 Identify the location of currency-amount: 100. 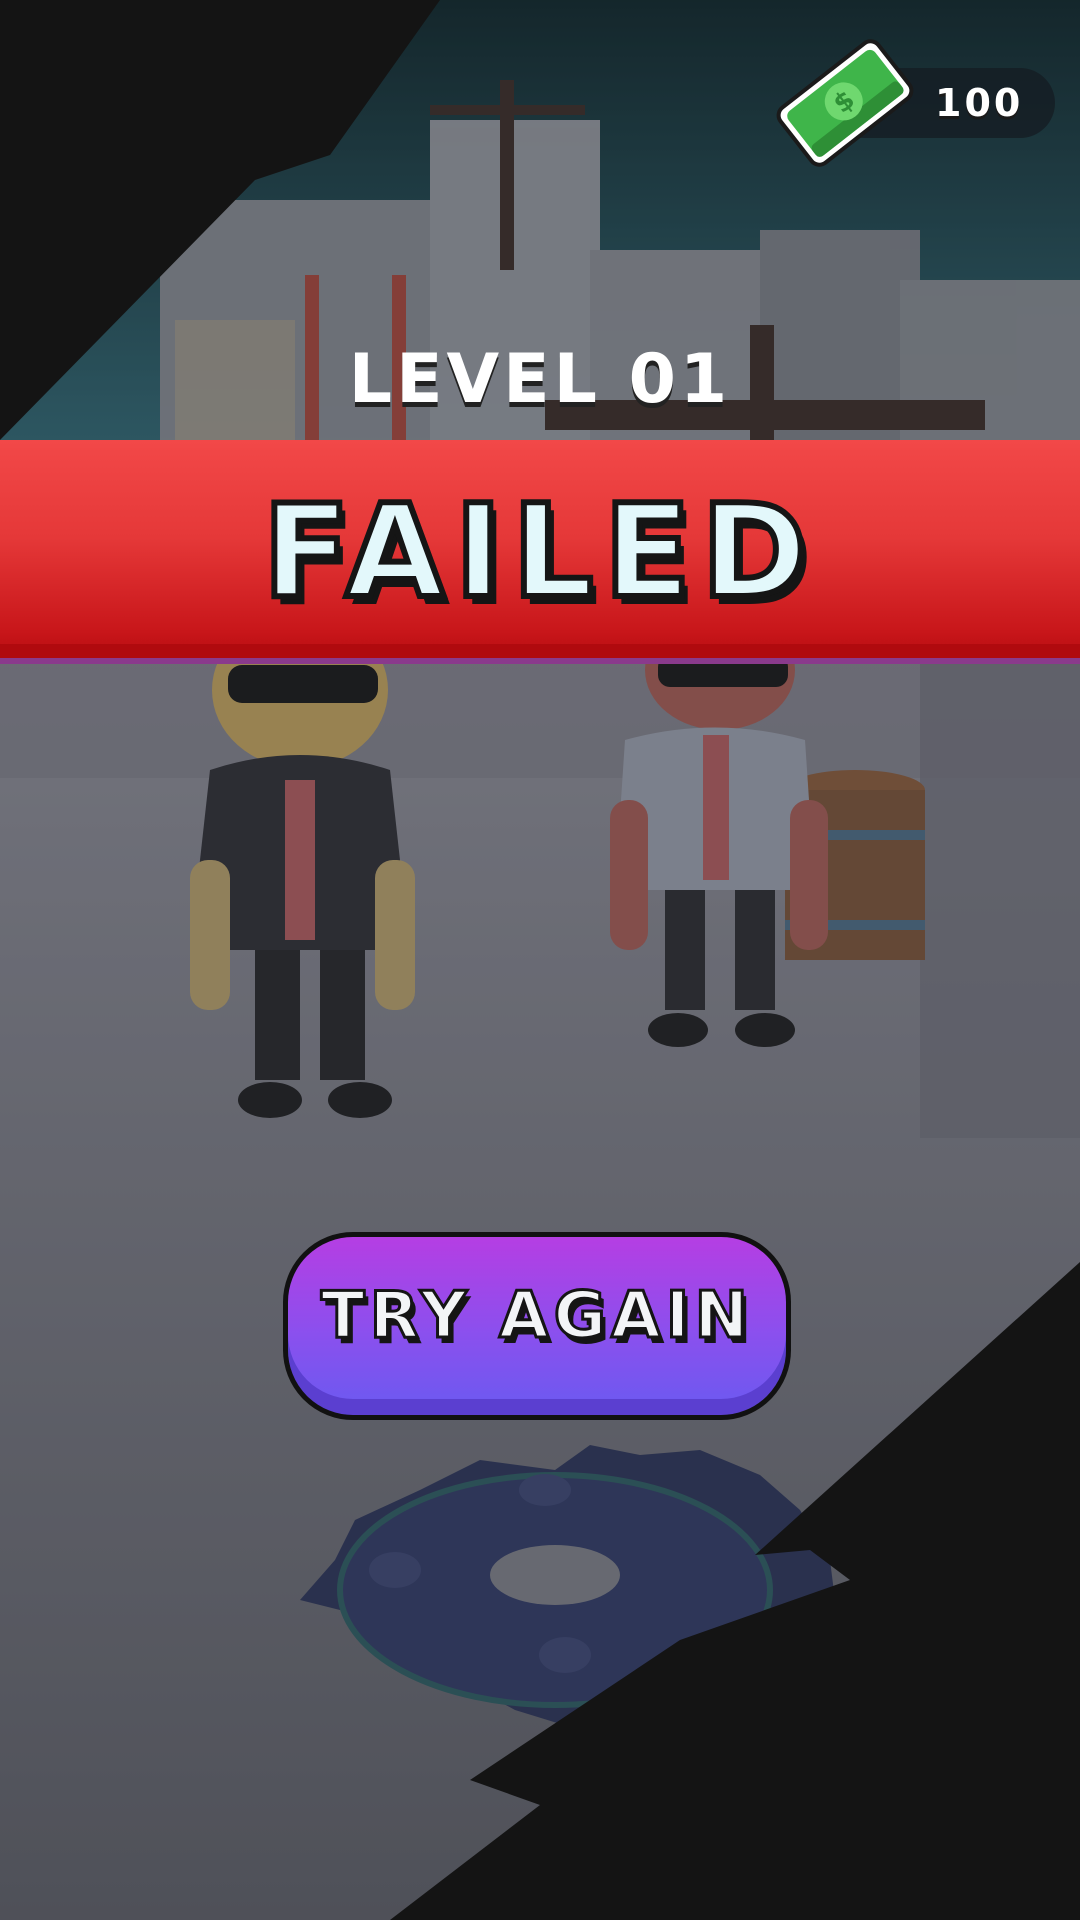
(979, 103).